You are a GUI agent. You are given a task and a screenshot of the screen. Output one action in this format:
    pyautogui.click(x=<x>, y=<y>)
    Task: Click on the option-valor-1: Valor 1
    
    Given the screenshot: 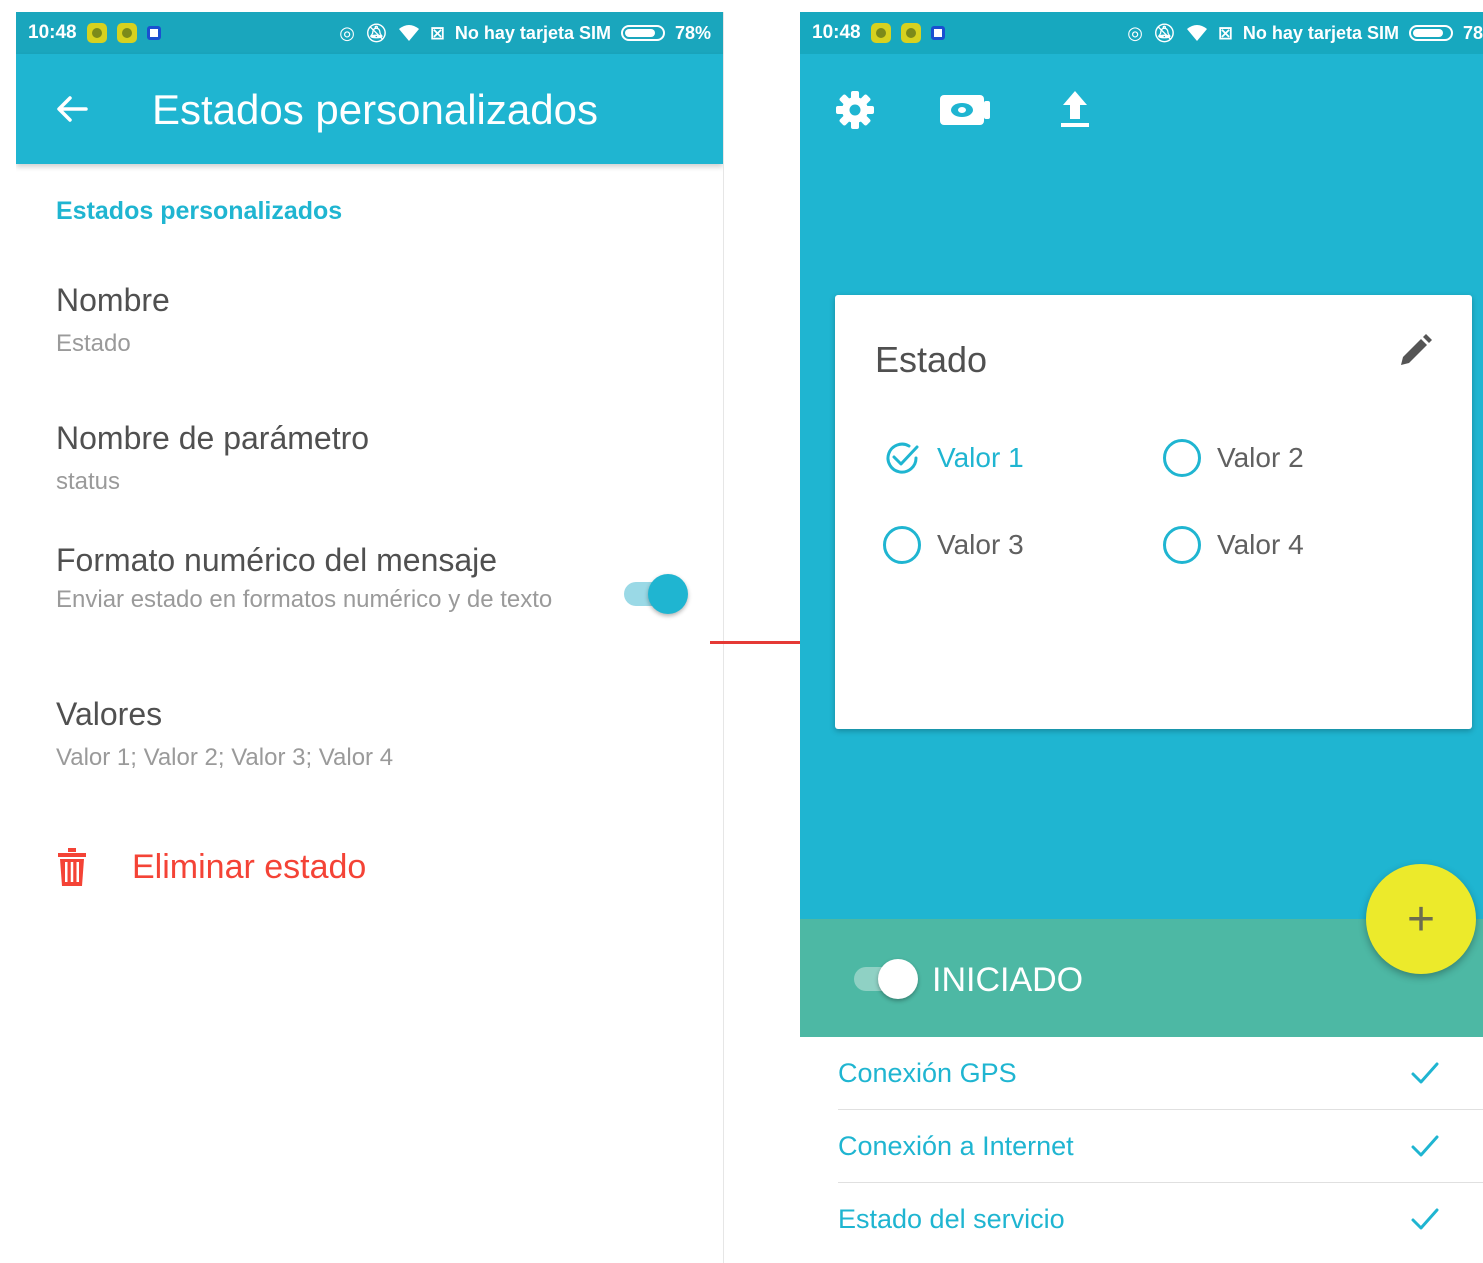 What is the action you would take?
    pyautogui.click(x=953, y=458)
    